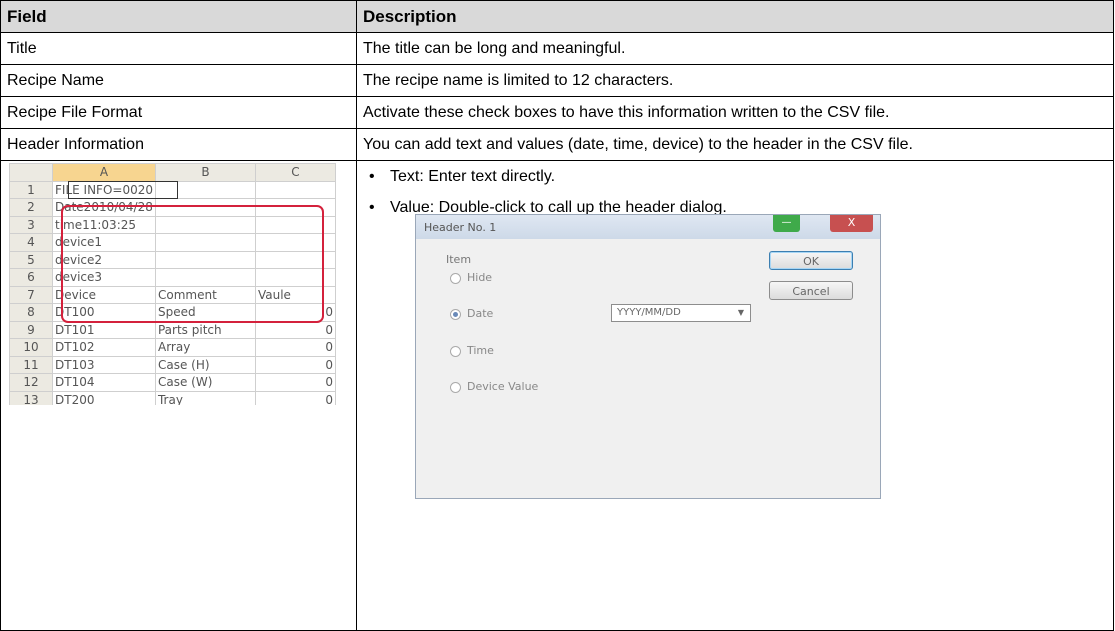  What do you see at coordinates (455, 314) in the screenshot?
I see `radio-selected-icon` at bounding box center [455, 314].